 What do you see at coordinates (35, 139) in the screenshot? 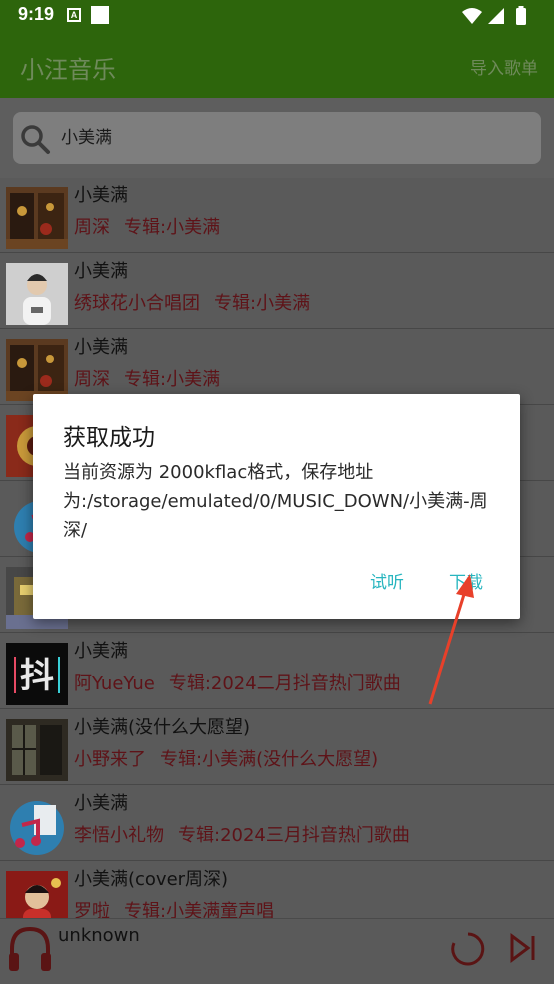
I see `search-icon` at bounding box center [35, 139].